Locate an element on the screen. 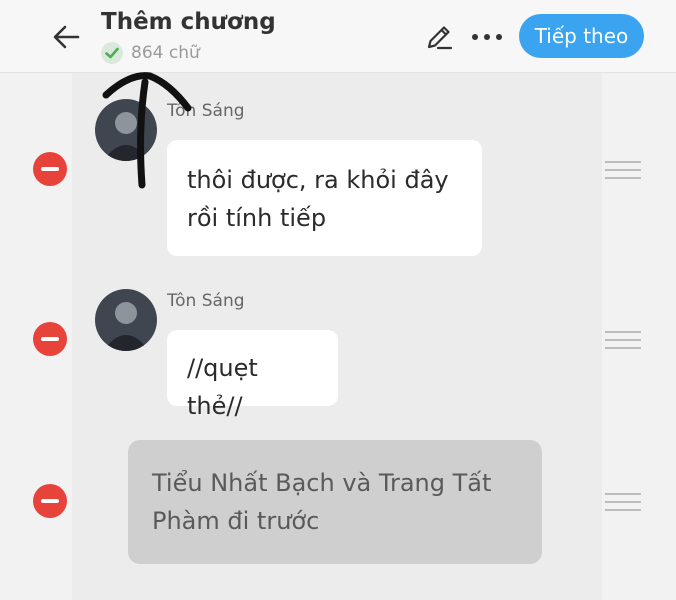 The image size is (676, 600). narration-line: Phàm đi trước is located at coordinates (236, 521).